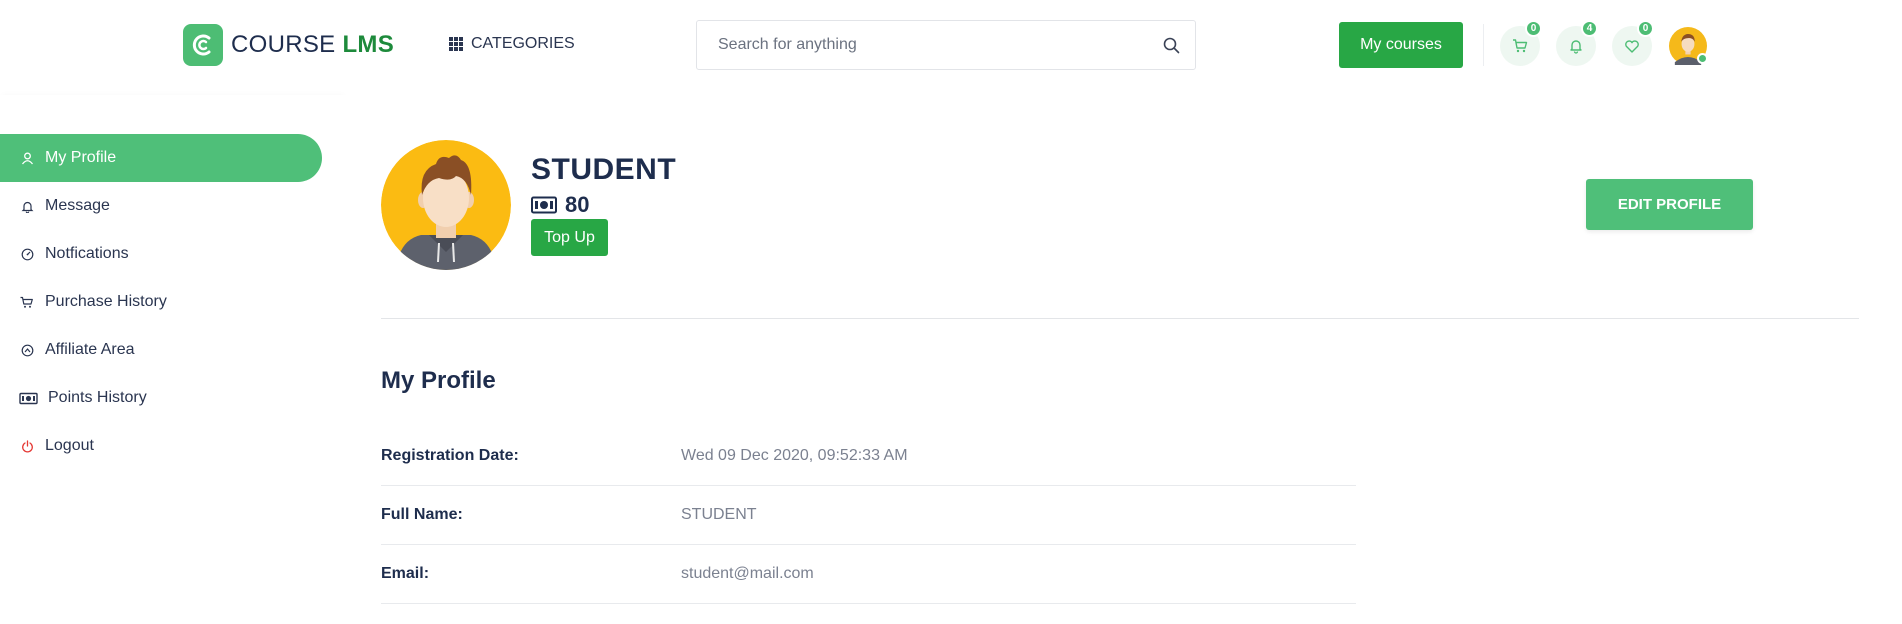 The height and width of the screenshot is (624, 1902). Describe the element at coordinates (27, 446) in the screenshot. I see `power-icon` at that location.